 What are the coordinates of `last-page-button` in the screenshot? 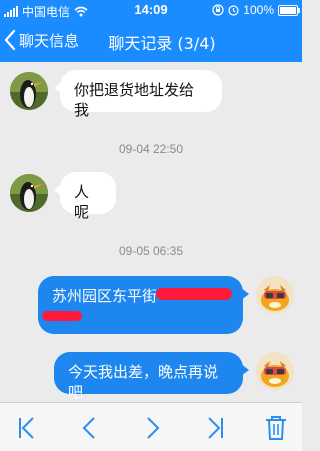 It's located at (214, 428).